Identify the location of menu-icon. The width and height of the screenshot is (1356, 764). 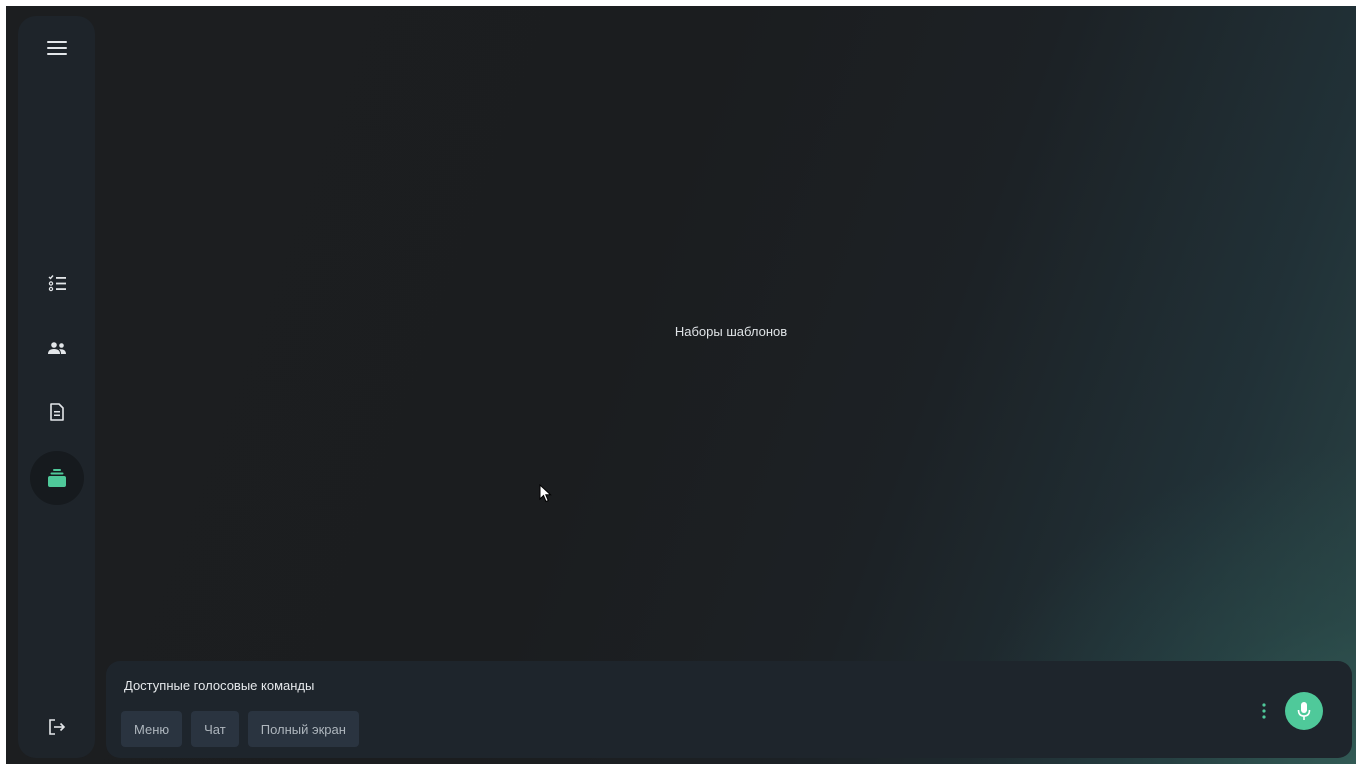
(56, 48).